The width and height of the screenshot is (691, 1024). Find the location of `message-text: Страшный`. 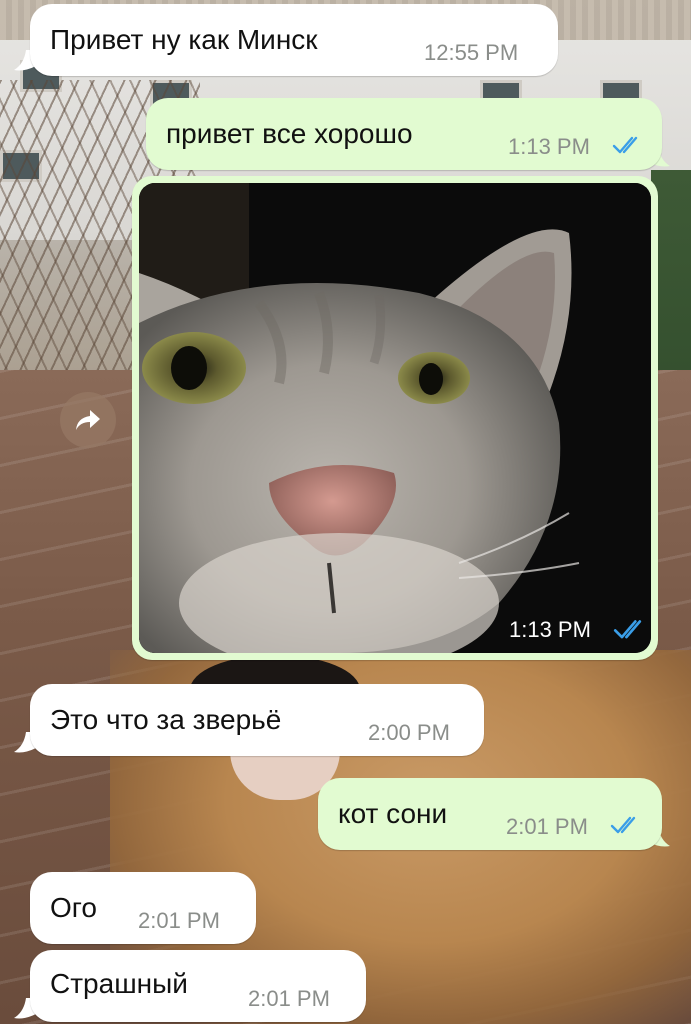

message-text: Страшный is located at coordinates (119, 983).